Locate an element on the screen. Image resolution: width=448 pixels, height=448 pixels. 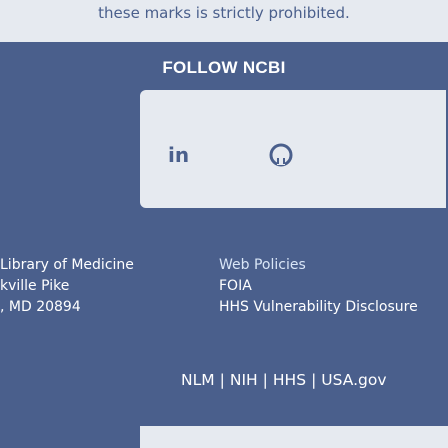
address-line-2: kville Pike is located at coordinates (35, 286).